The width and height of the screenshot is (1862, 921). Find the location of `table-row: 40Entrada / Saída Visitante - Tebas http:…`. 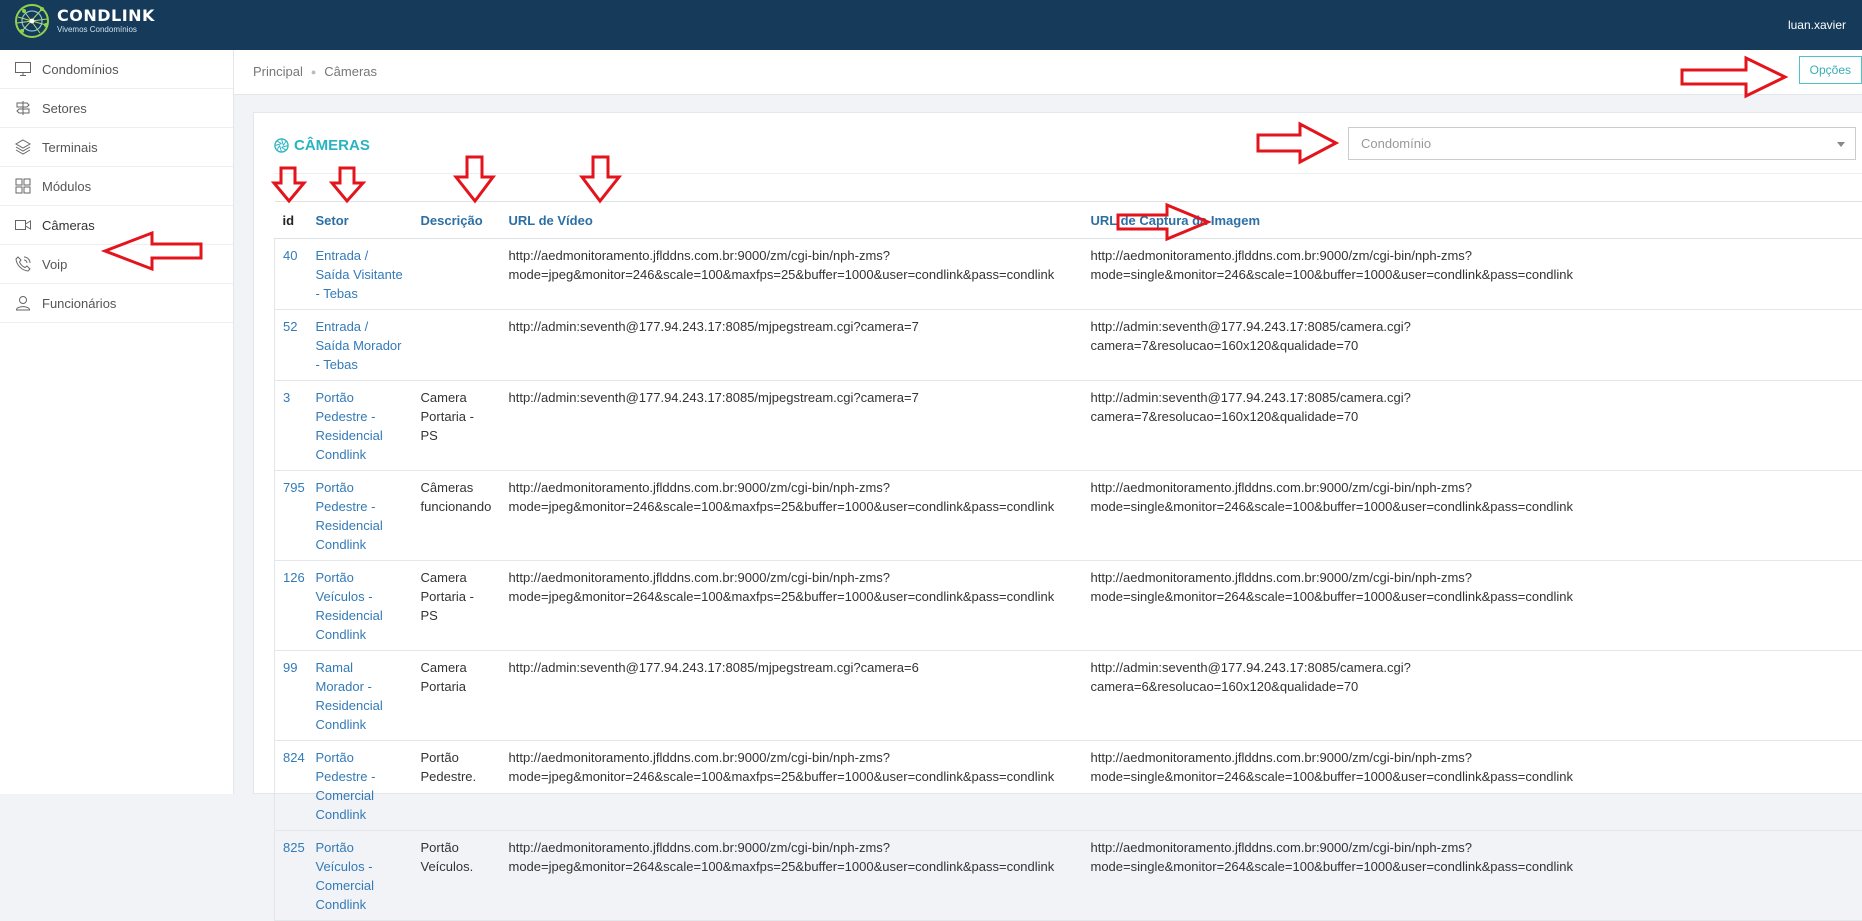

table-row: 40Entrada / Saída Visitante - Tebas http:… is located at coordinates (1068, 274).